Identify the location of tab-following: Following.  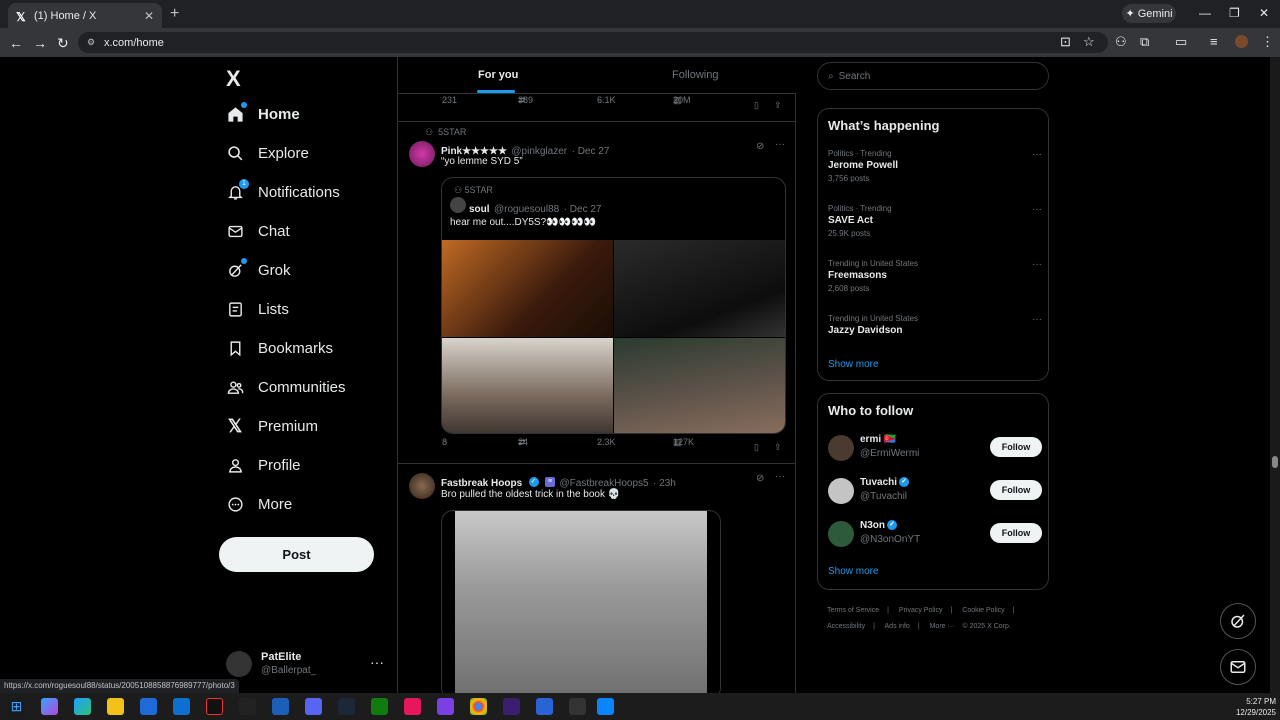
(695, 75).